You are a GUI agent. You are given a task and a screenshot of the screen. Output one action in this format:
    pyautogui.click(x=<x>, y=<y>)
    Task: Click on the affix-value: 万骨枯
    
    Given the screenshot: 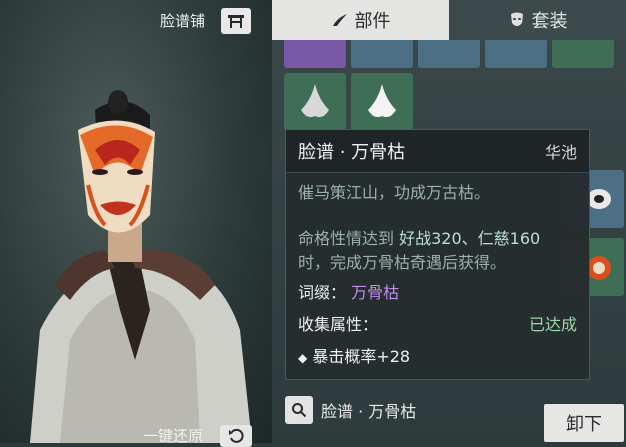 What is the action you would take?
    pyautogui.click(x=375, y=292)
    